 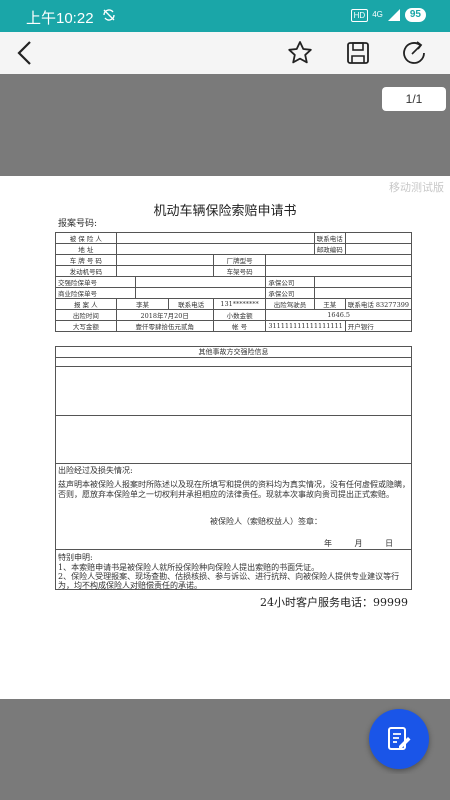 What do you see at coordinates (239, 315) in the screenshot?
I see `amount-label: 小数金额` at bounding box center [239, 315].